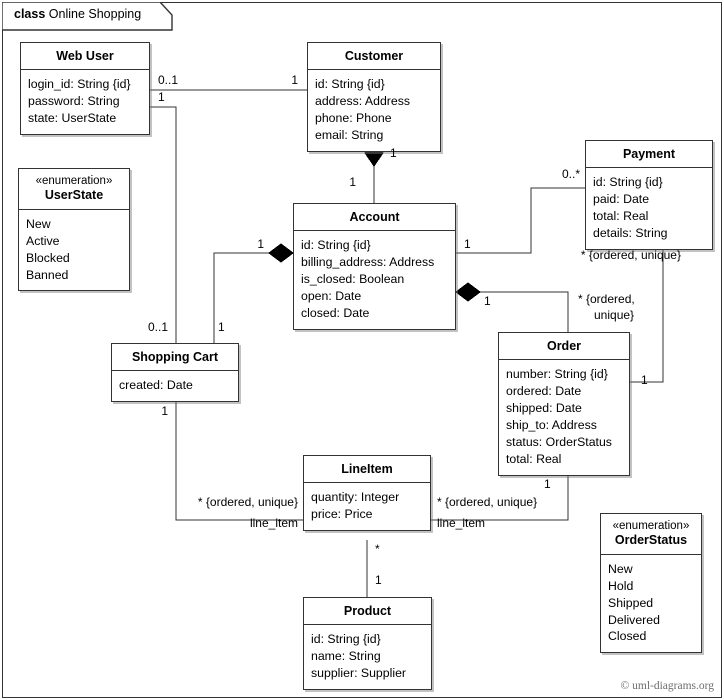 This screenshot has height=700, width=724. Describe the element at coordinates (156, 385) in the screenshot. I see `attribute: created: Date` at that location.